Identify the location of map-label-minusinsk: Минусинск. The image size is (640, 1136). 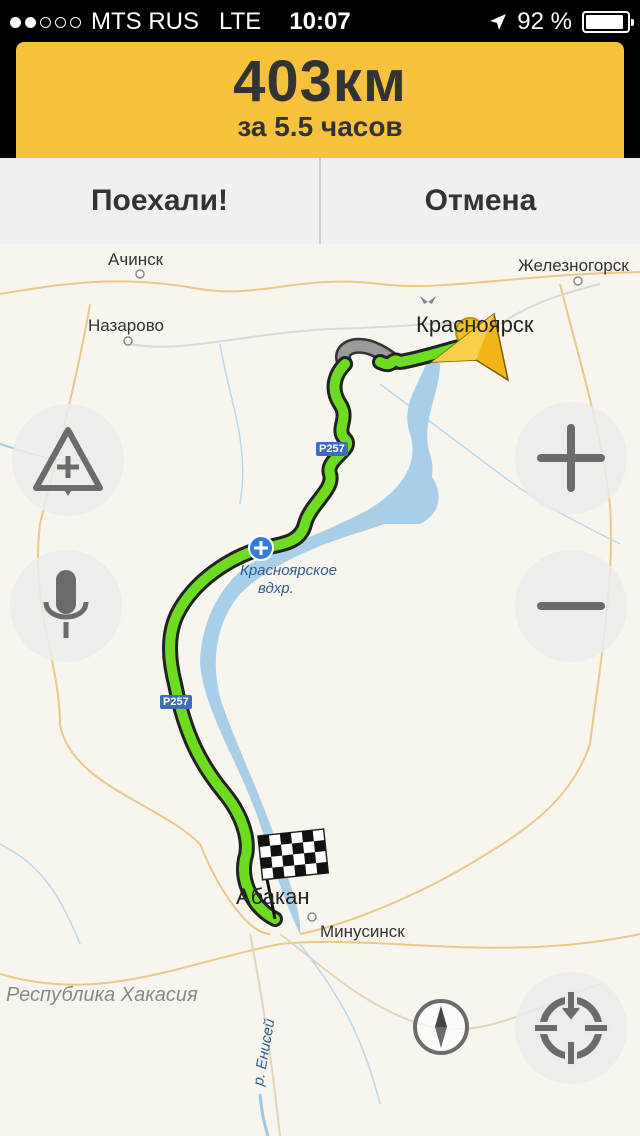
(362, 931).